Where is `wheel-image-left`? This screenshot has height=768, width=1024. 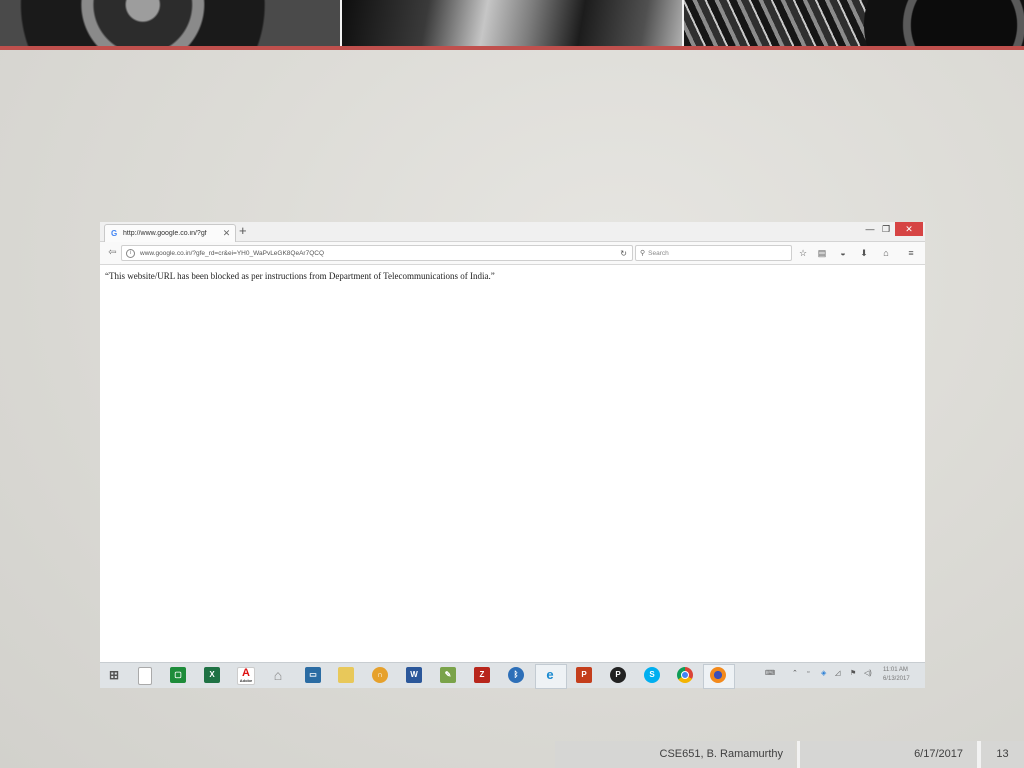 wheel-image-left is located at coordinates (170, 23).